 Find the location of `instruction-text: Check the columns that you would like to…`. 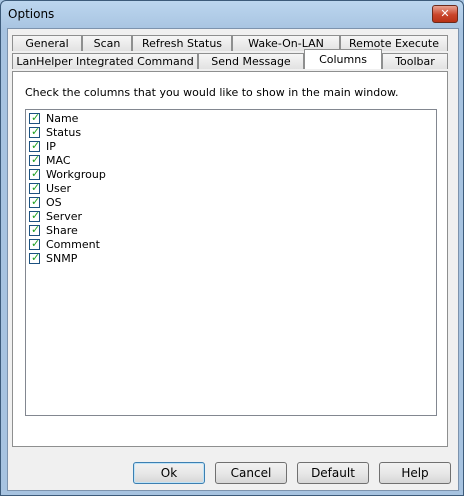

instruction-text: Check the columns that you would like to… is located at coordinates (212, 92).